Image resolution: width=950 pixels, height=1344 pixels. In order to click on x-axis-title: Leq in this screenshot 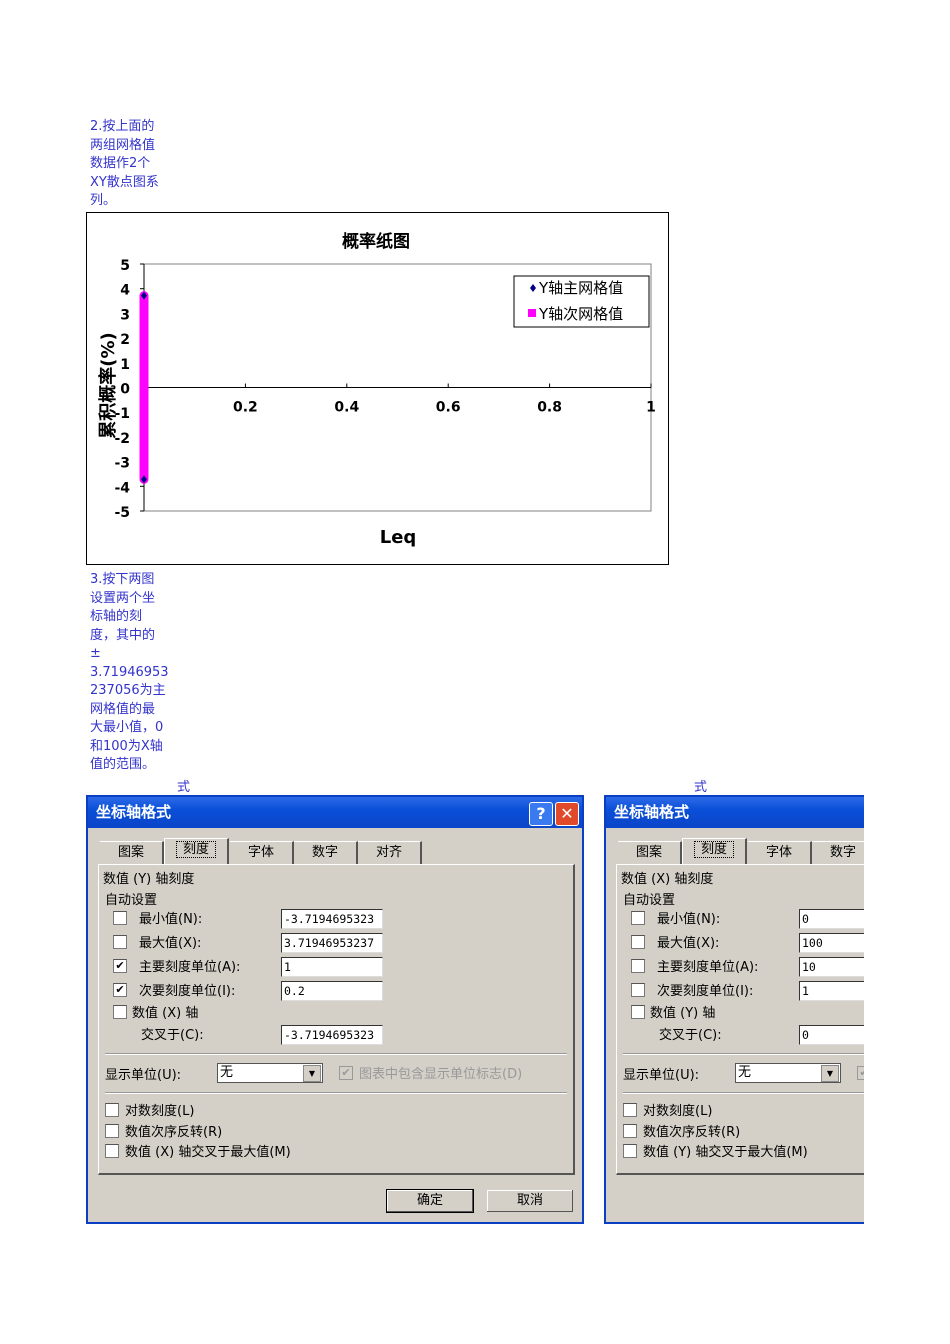, I will do `click(398, 537)`.